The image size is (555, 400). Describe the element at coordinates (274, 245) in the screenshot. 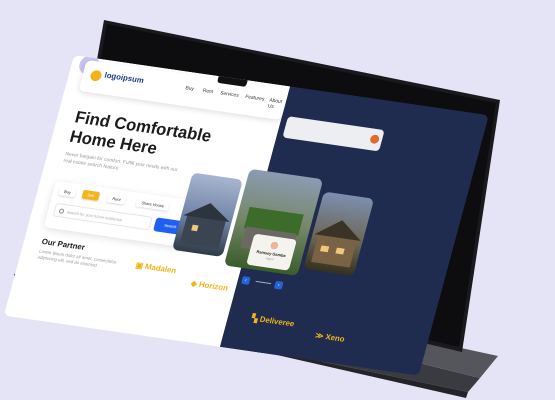

I see `agent-avatar` at that location.